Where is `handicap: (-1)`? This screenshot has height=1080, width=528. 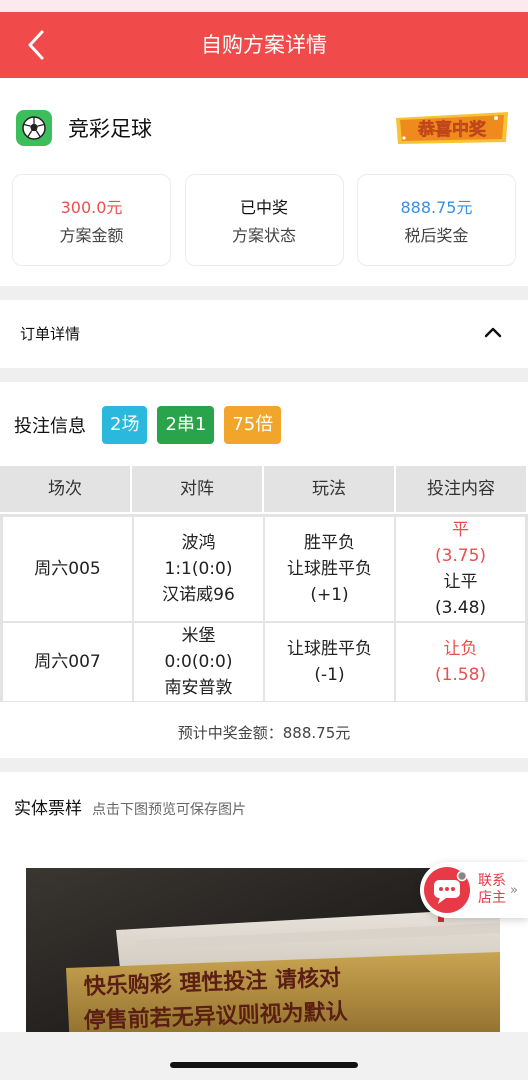 handicap: (-1) is located at coordinates (329, 675).